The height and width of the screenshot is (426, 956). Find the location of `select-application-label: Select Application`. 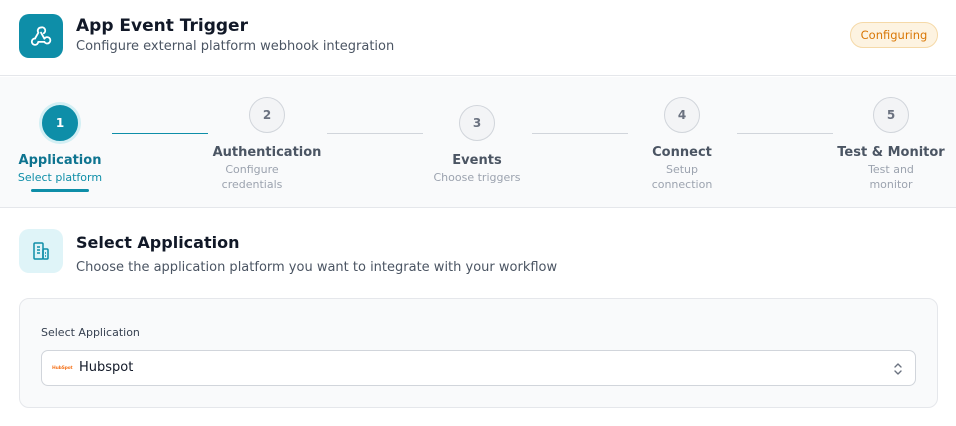

select-application-label: Select Application is located at coordinates (90, 332).